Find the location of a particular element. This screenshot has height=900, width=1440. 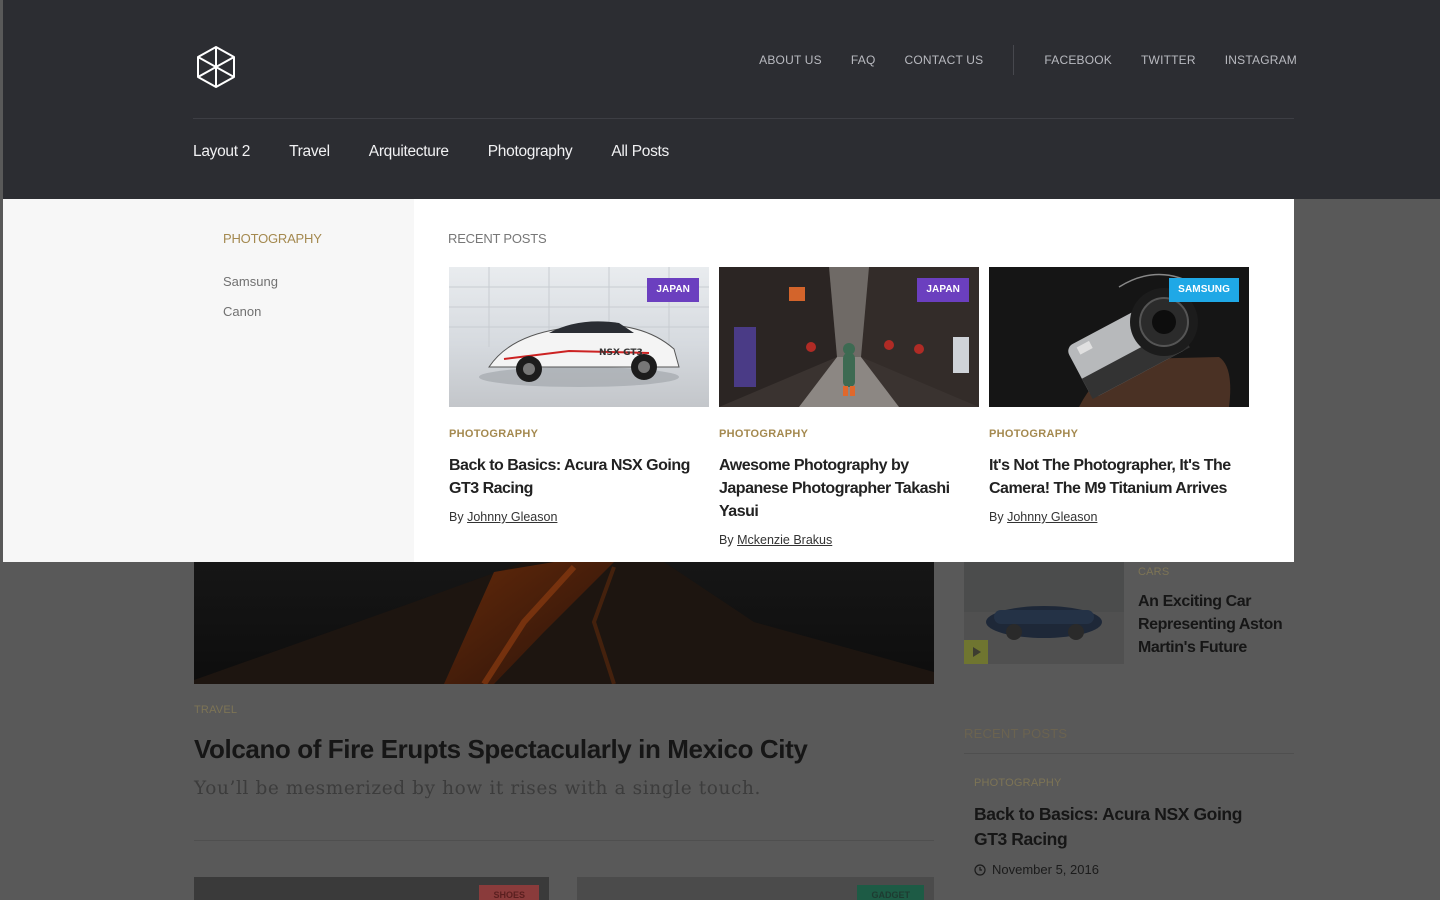

play-icon is located at coordinates (976, 652).